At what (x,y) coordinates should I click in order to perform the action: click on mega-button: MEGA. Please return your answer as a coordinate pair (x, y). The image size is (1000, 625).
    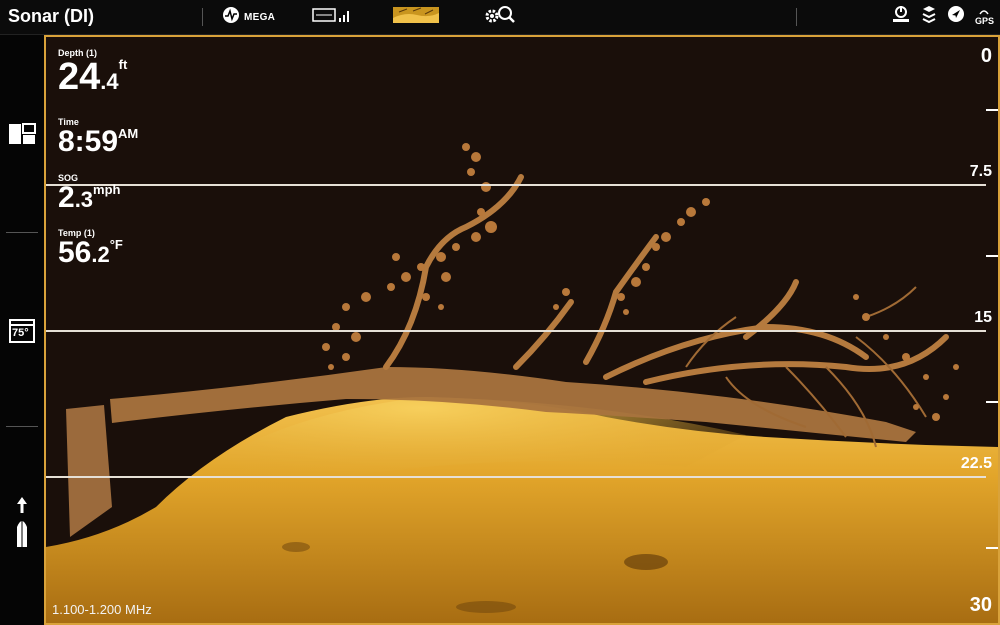
    Looking at the image, I should click on (248, 17).